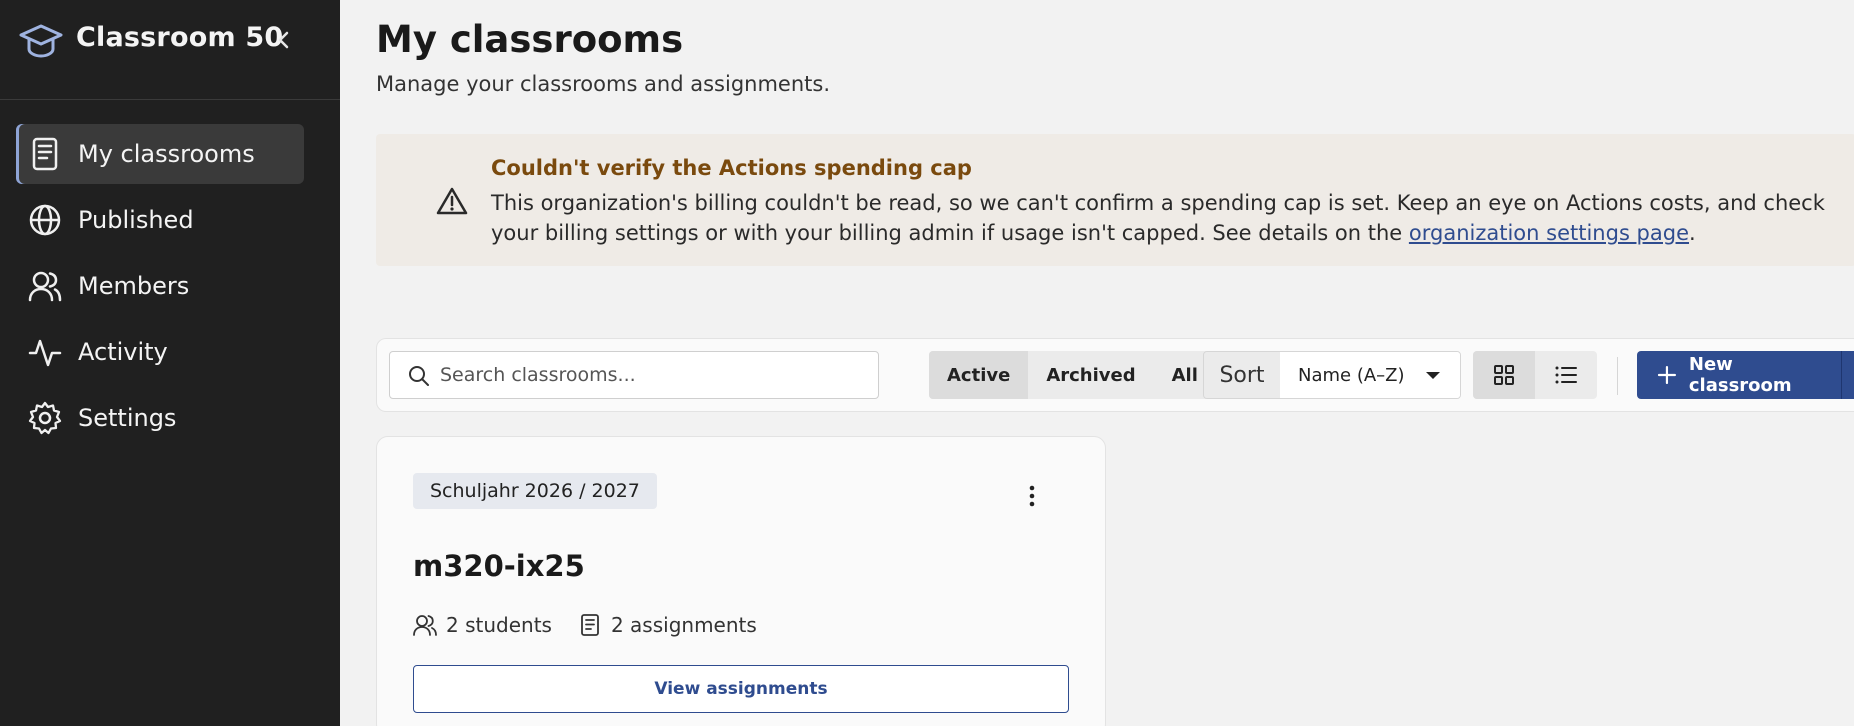  I want to click on organization-settings-link: organization settings page, so click(1549, 233).